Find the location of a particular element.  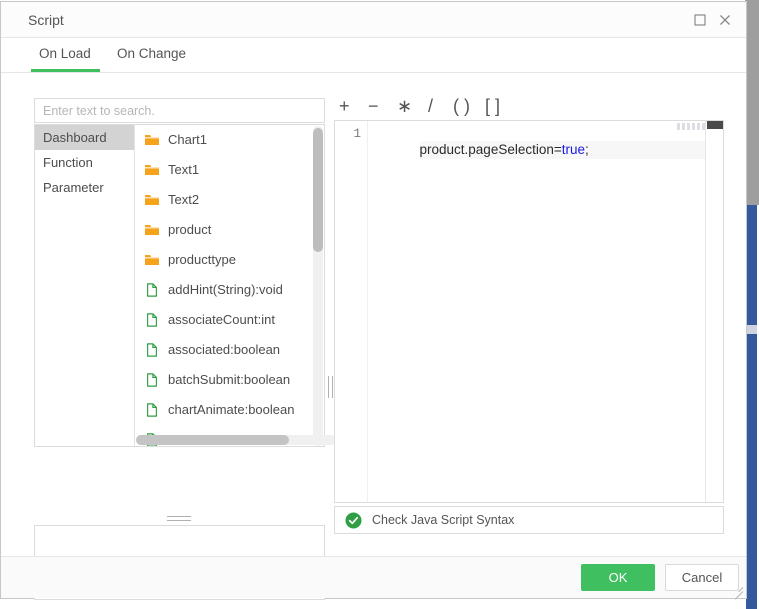

dialog-tabbar: On Load On Change is located at coordinates (373, 55).